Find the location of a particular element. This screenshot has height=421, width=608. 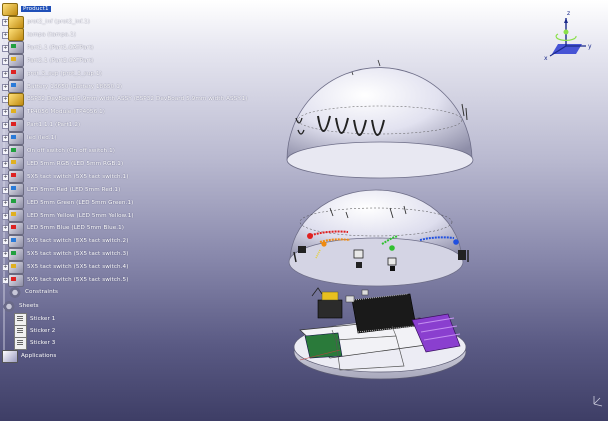

tree-sheet-3: Sticker 3 is located at coordinates (35, 343).